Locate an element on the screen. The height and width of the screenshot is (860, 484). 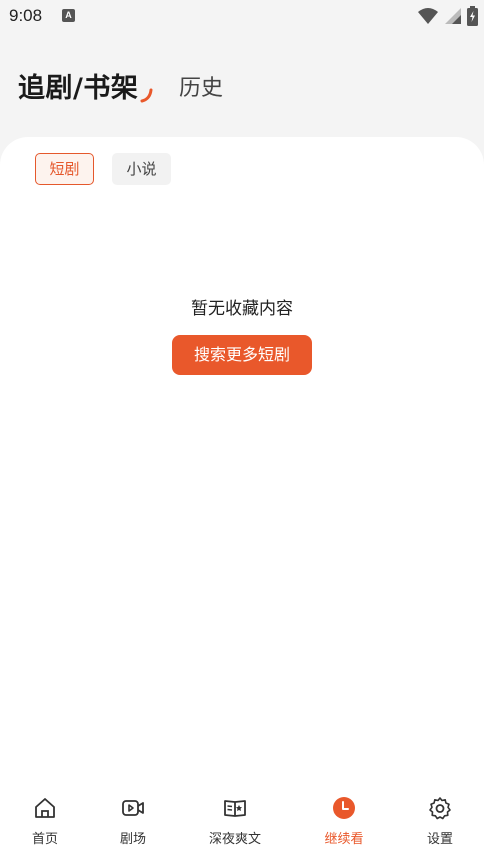
signal-icon is located at coordinates (453, 16).